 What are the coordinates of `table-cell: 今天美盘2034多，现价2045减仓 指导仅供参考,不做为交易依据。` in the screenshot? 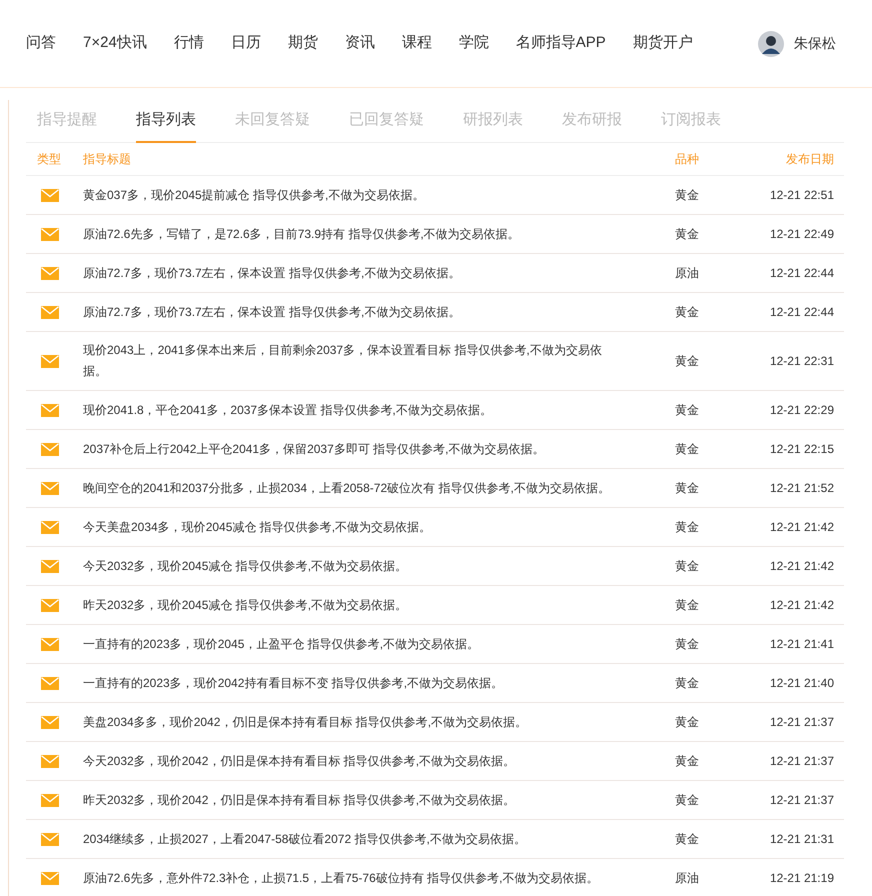 It's located at (353, 527).